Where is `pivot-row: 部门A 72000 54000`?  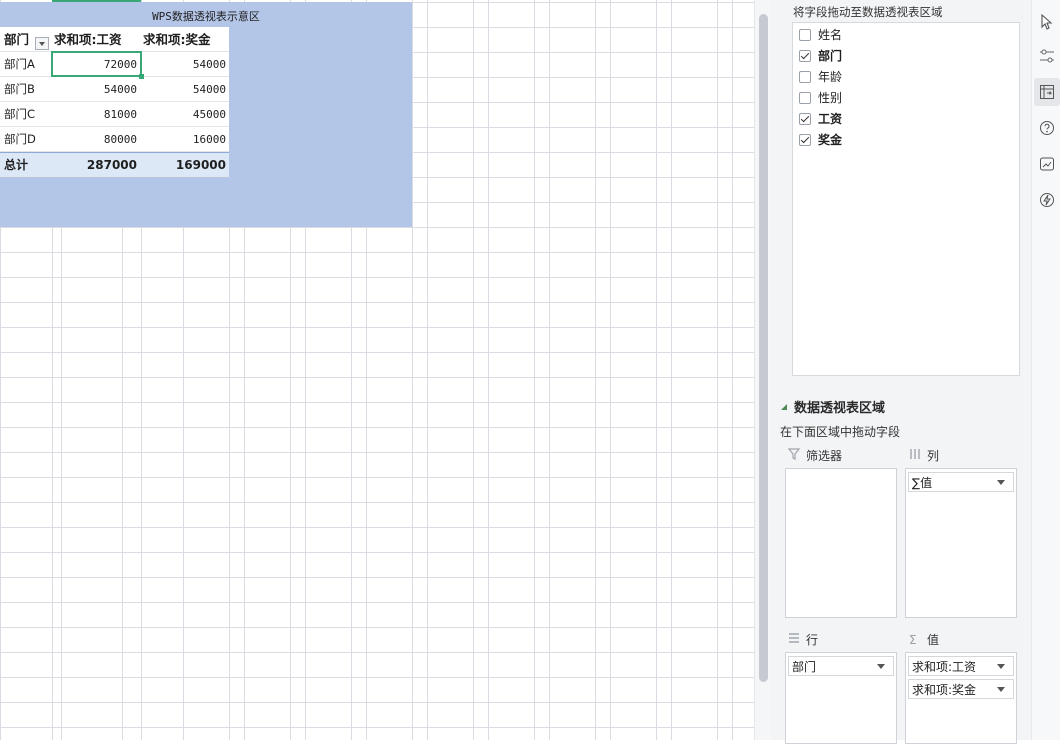
pivot-row: 部门A 72000 54000 is located at coordinates (114, 64).